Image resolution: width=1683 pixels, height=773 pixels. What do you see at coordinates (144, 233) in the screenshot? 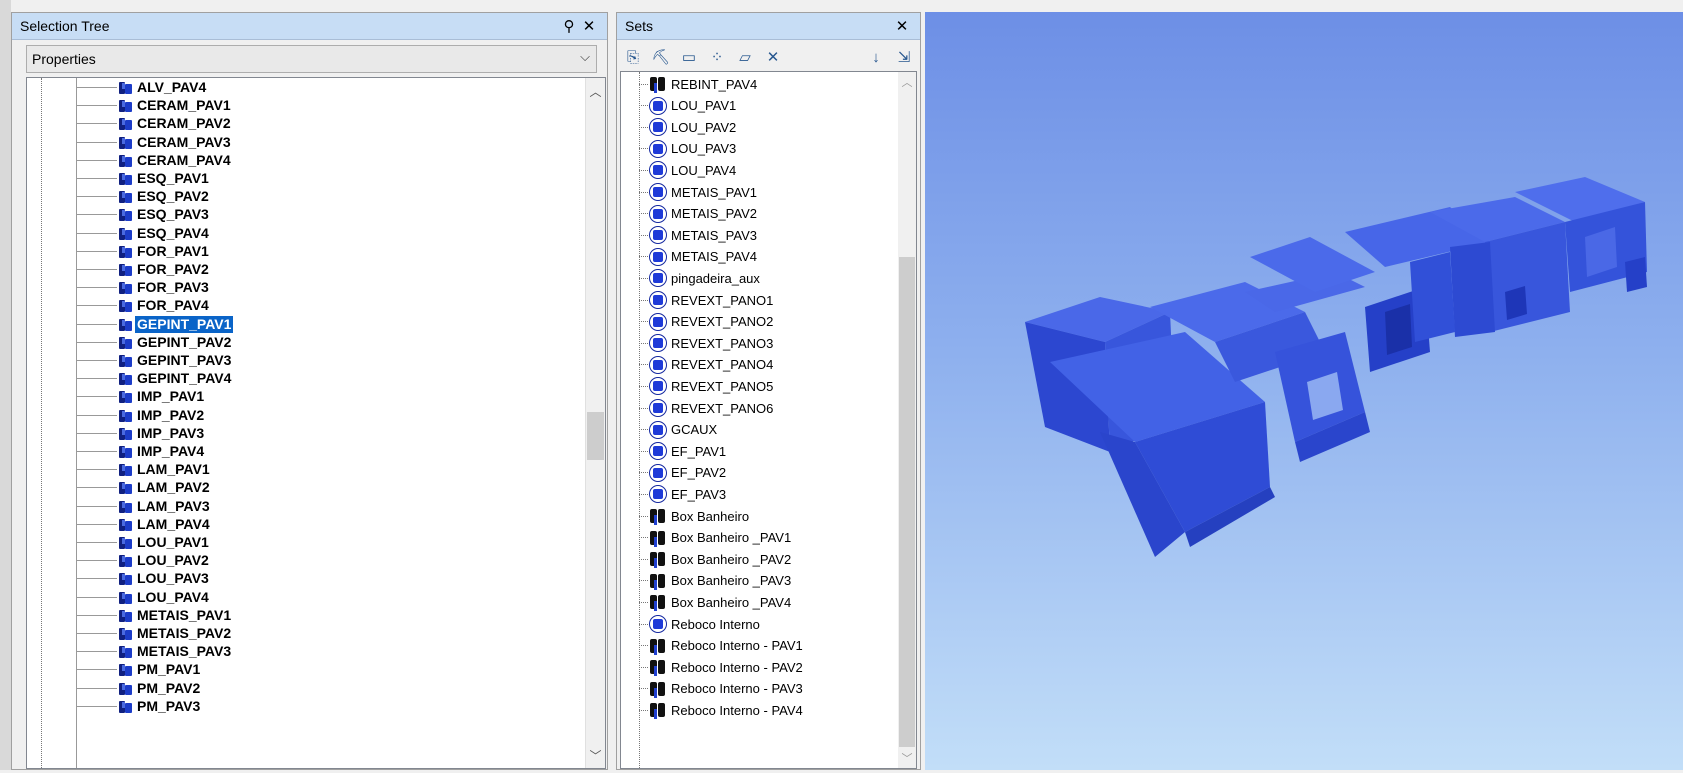
I see `tree-item: ESQ_PAV4` at bounding box center [144, 233].